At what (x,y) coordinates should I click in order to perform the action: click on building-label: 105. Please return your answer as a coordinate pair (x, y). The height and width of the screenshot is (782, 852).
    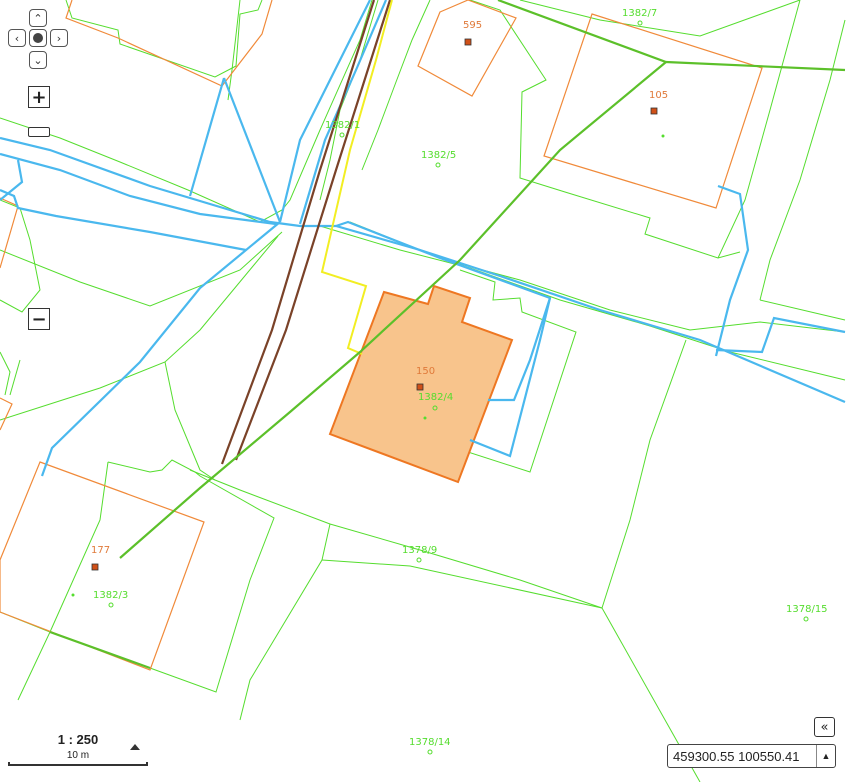
    Looking at the image, I should click on (658, 95).